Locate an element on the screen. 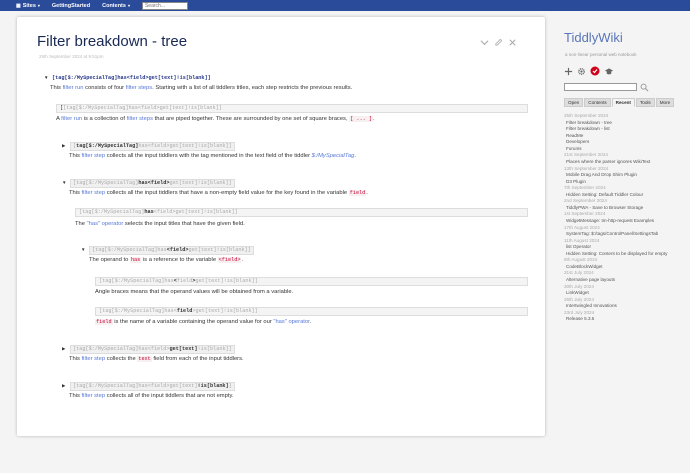  sites-menu: ▦ Sites ▾ is located at coordinates (28, 6).